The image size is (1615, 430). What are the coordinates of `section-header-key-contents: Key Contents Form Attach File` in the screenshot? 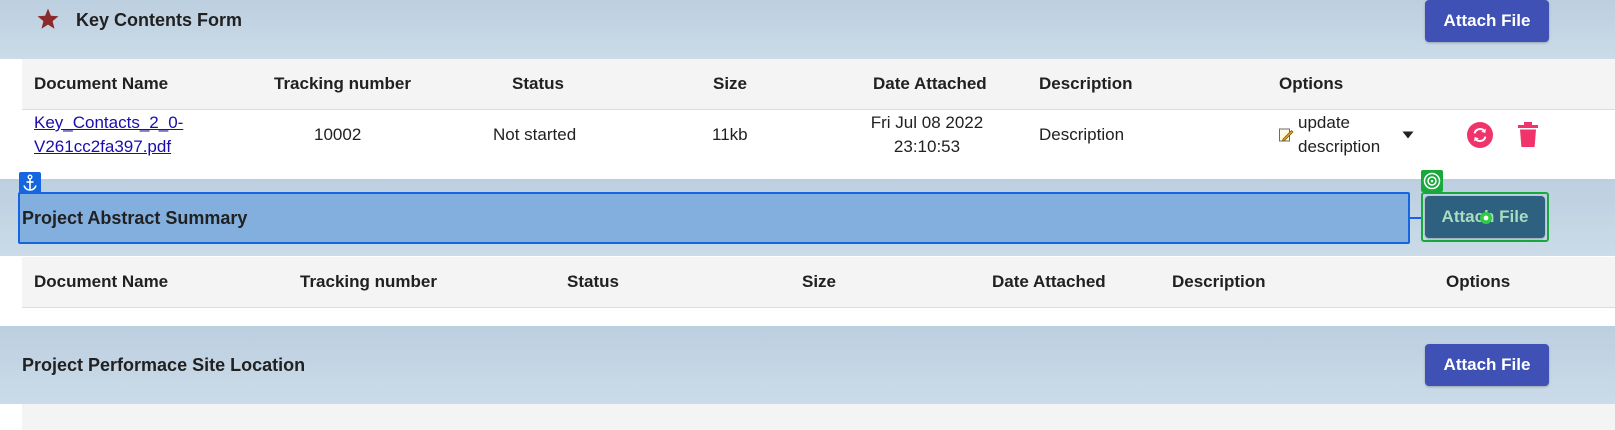 It's located at (807, 29).